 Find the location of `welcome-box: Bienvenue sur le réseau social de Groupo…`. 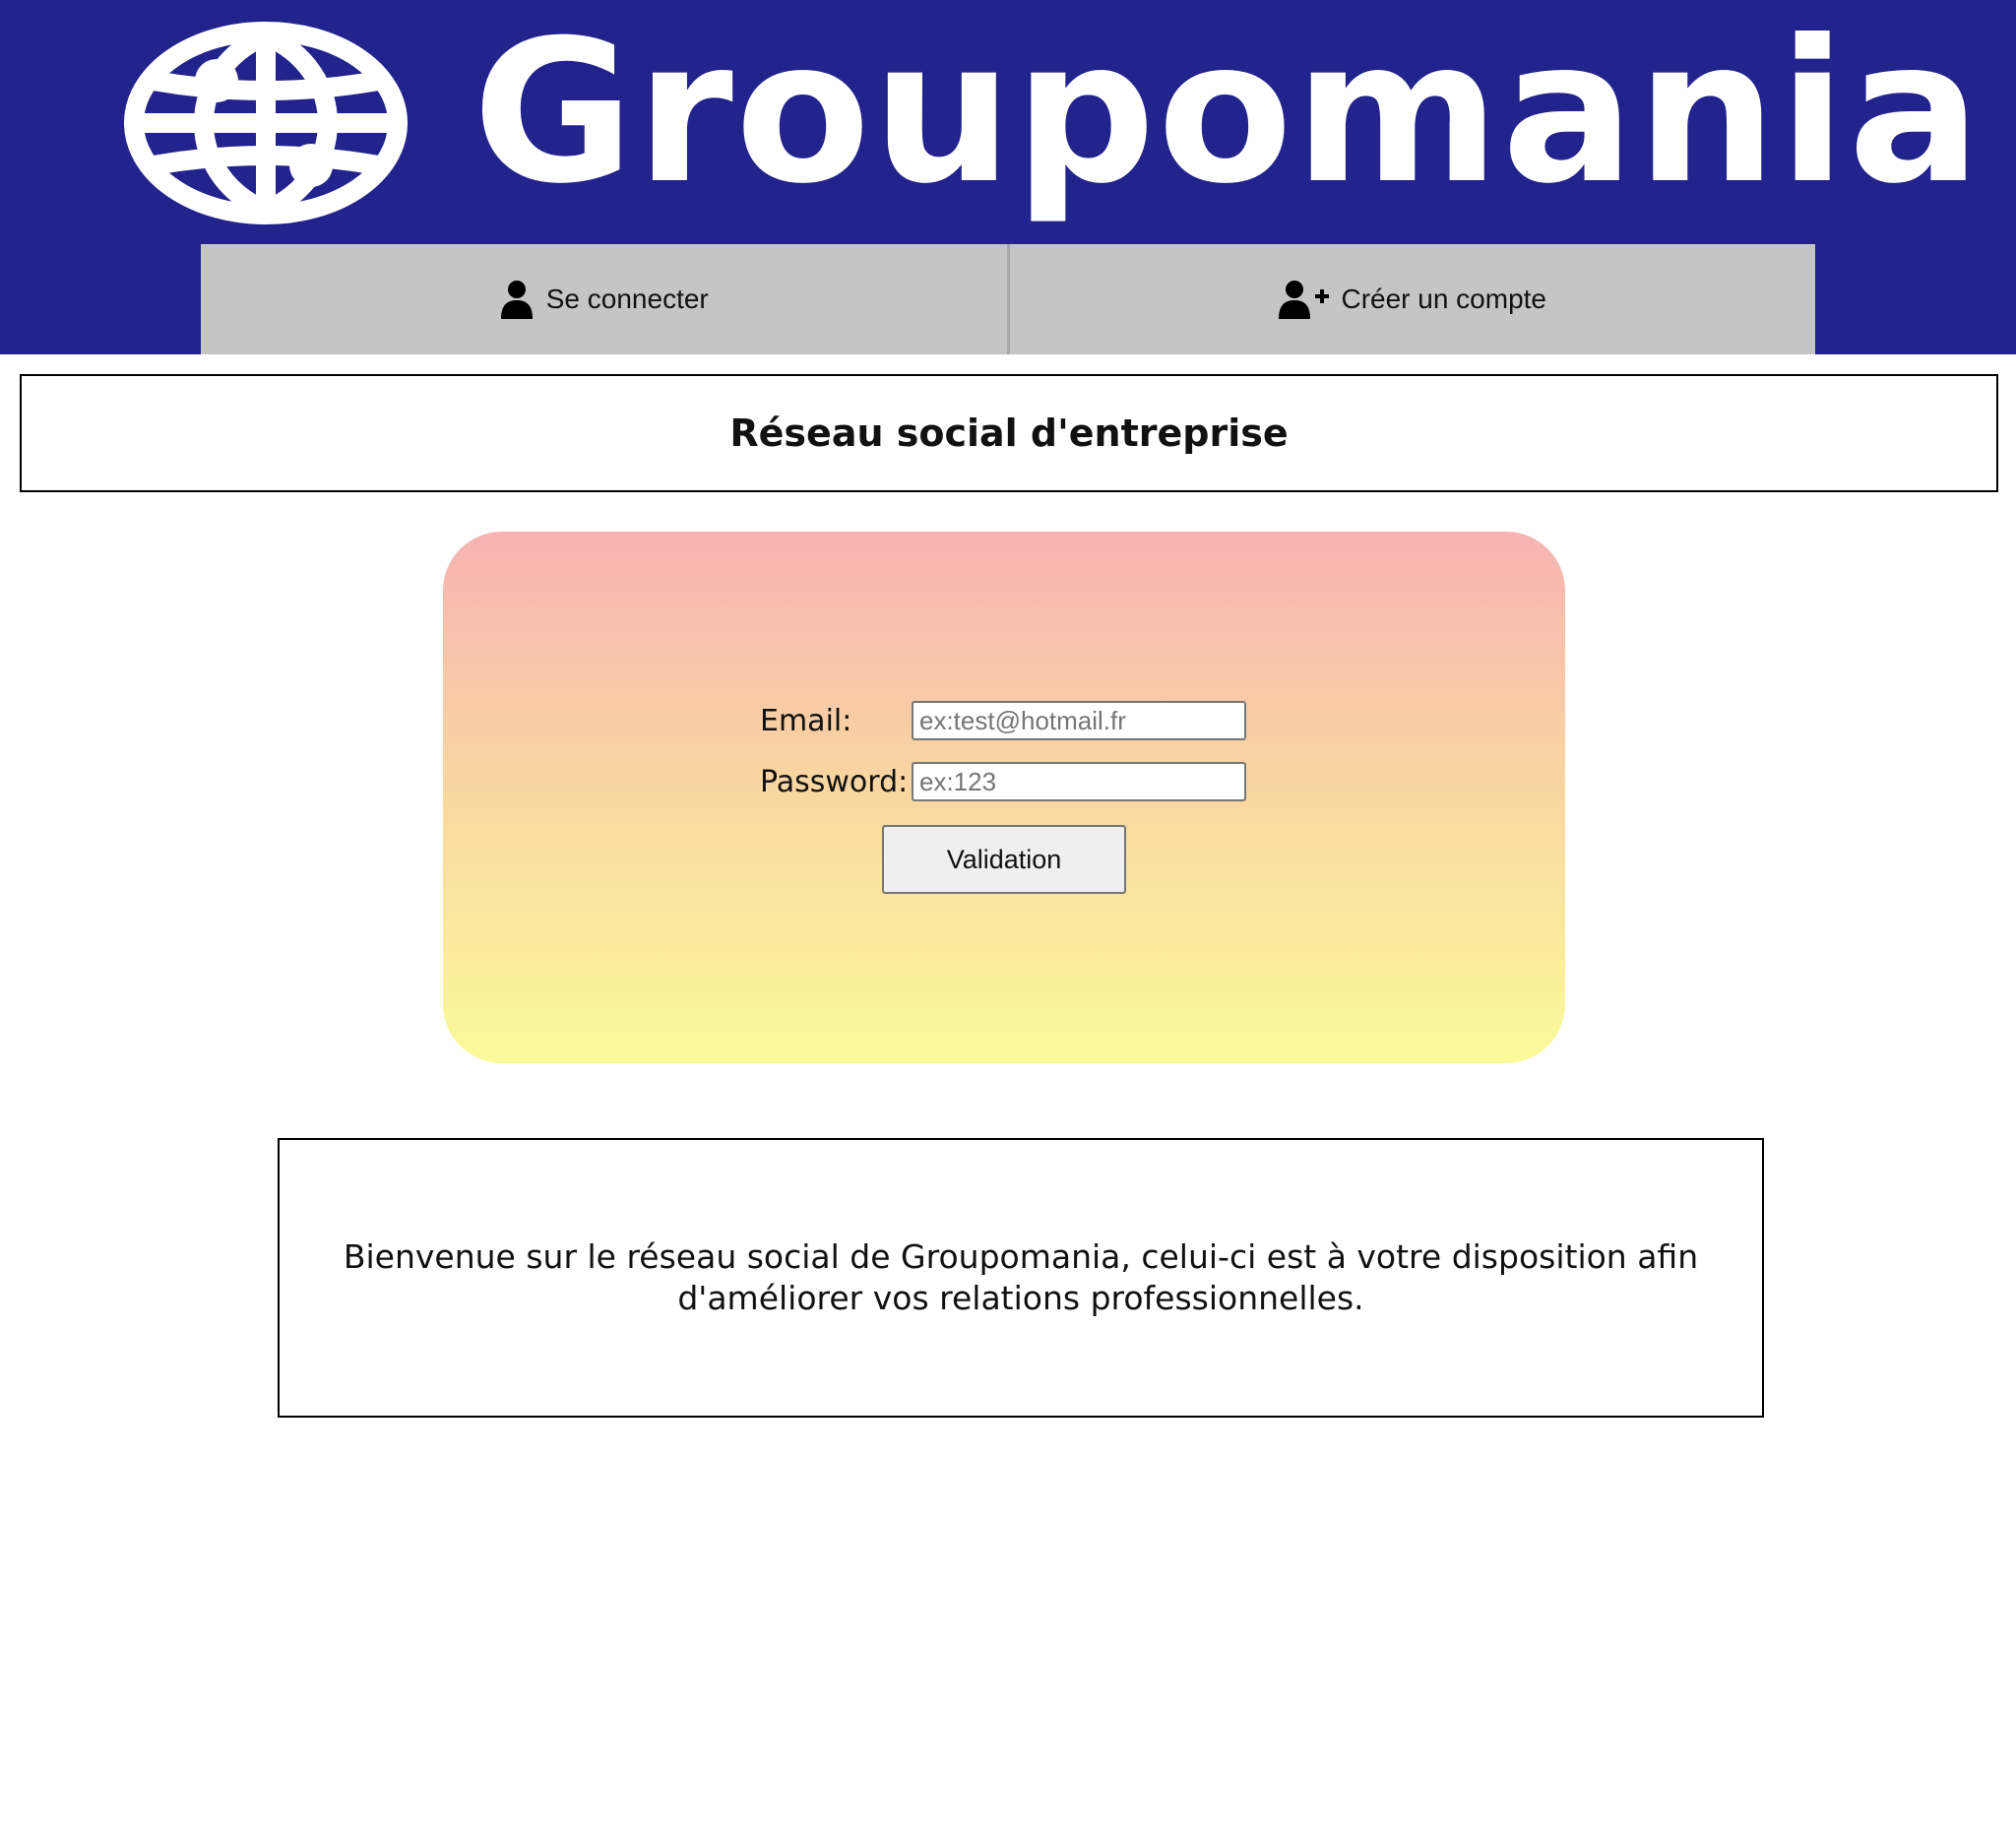

welcome-box: Bienvenue sur le réseau social de Groupo… is located at coordinates (1021, 1278).